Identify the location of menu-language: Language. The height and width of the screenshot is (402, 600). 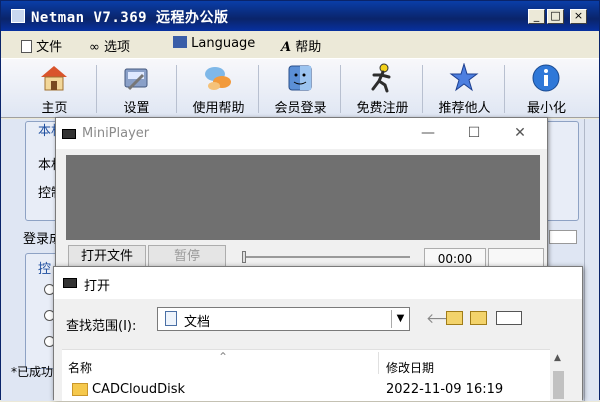
(214, 43).